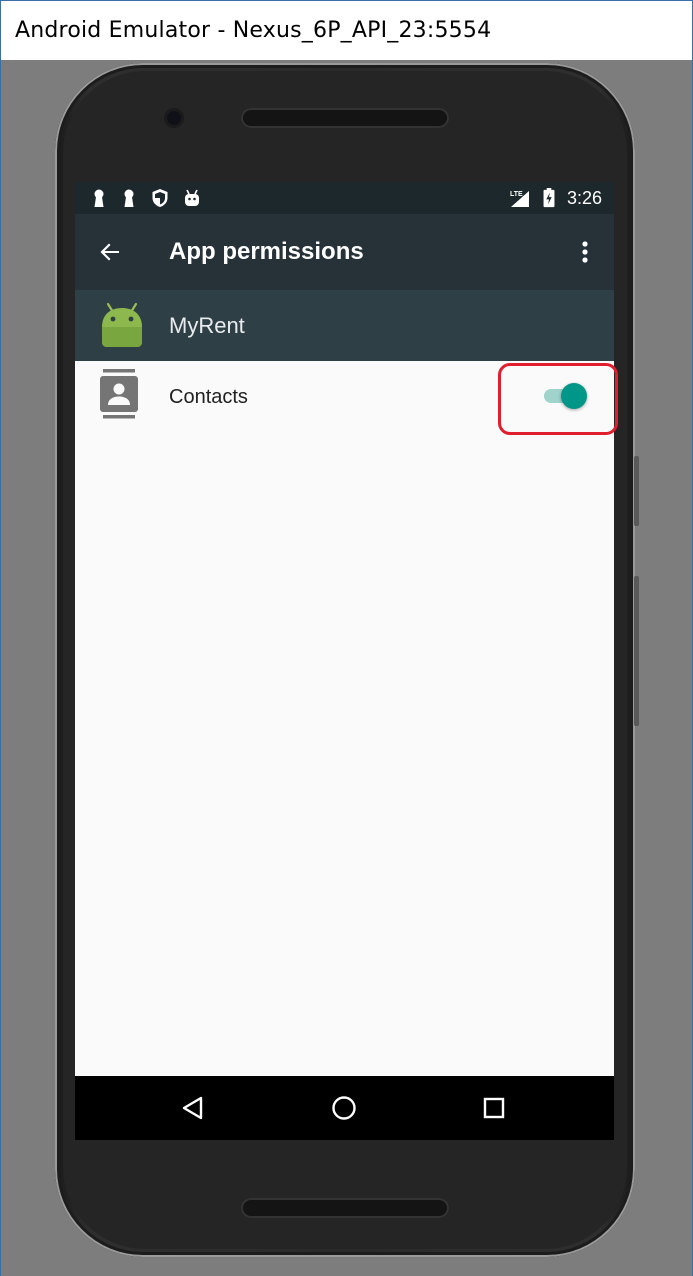 This screenshot has height=1276, width=693. I want to click on page-title: App permissions, so click(266, 251).